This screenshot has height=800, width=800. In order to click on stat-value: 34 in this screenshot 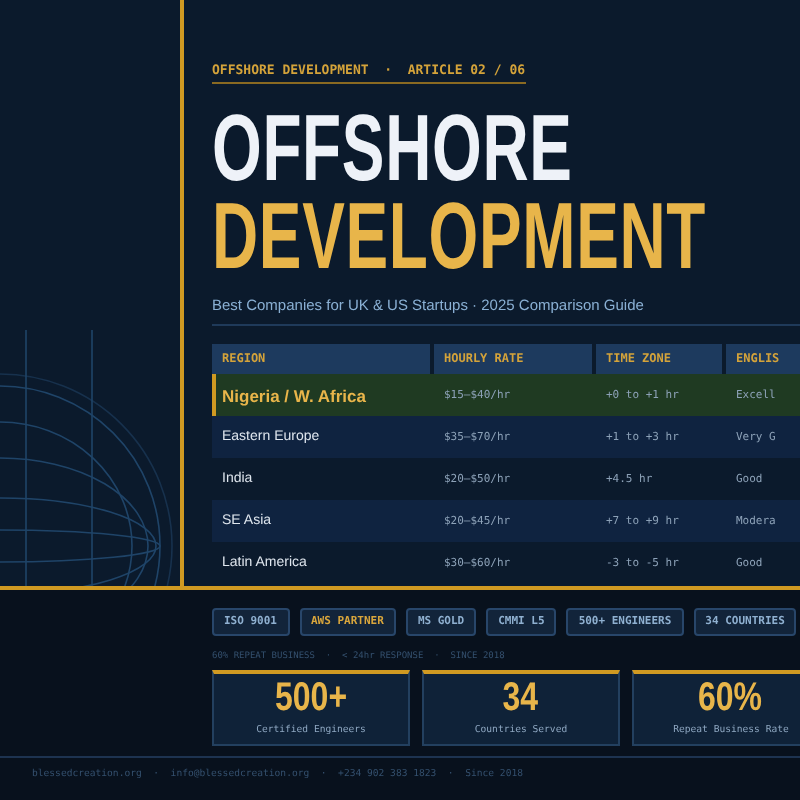, I will do `click(521, 698)`.